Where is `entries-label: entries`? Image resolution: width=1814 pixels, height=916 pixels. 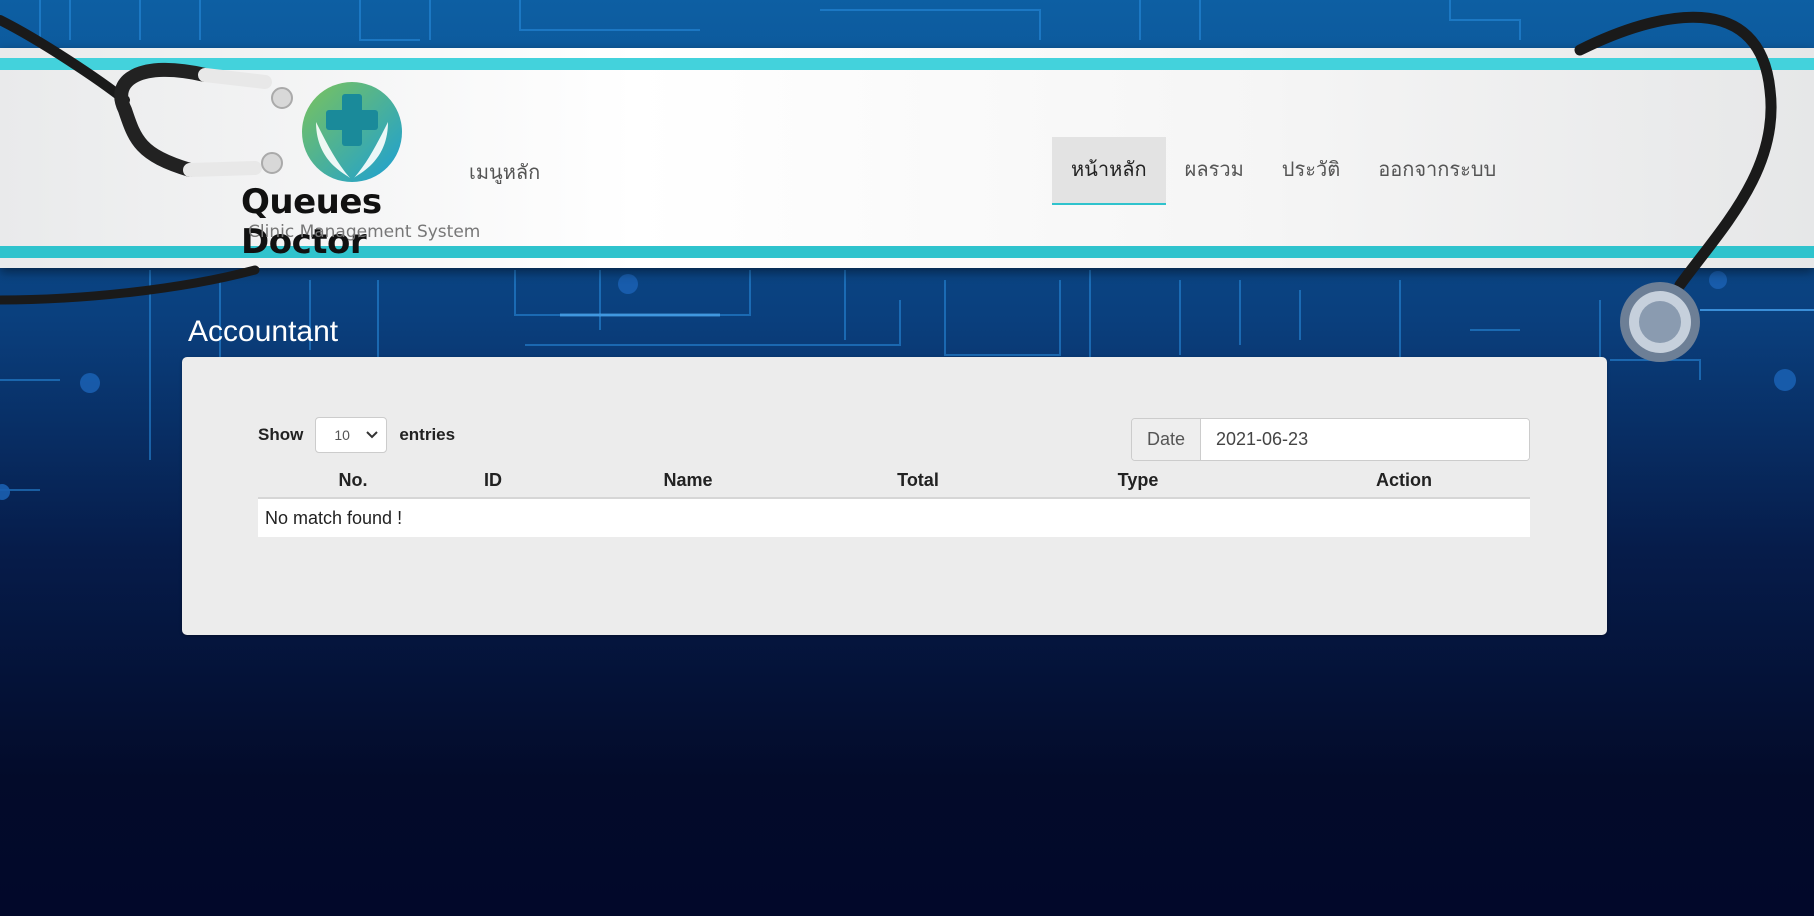 entries-label: entries is located at coordinates (427, 434).